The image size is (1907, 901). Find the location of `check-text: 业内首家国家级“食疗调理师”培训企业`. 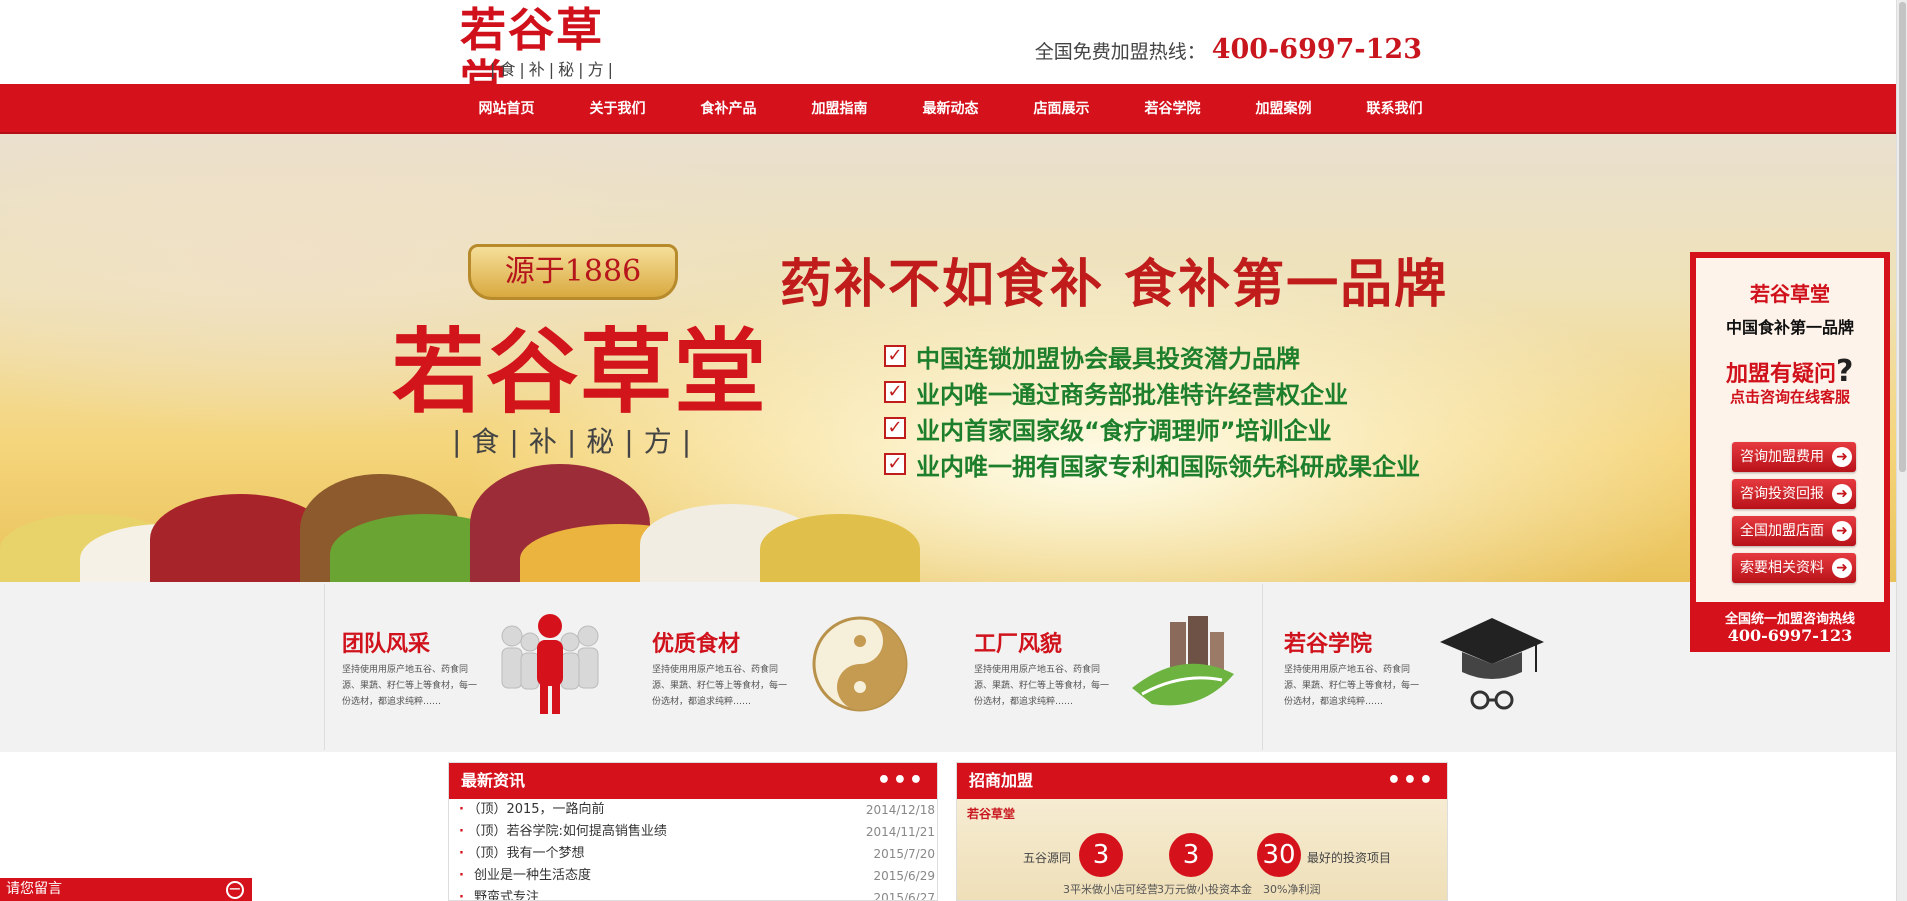

check-text: 业内首家国家级“食疗调理师”培训企业 is located at coordinates (1124, 430).